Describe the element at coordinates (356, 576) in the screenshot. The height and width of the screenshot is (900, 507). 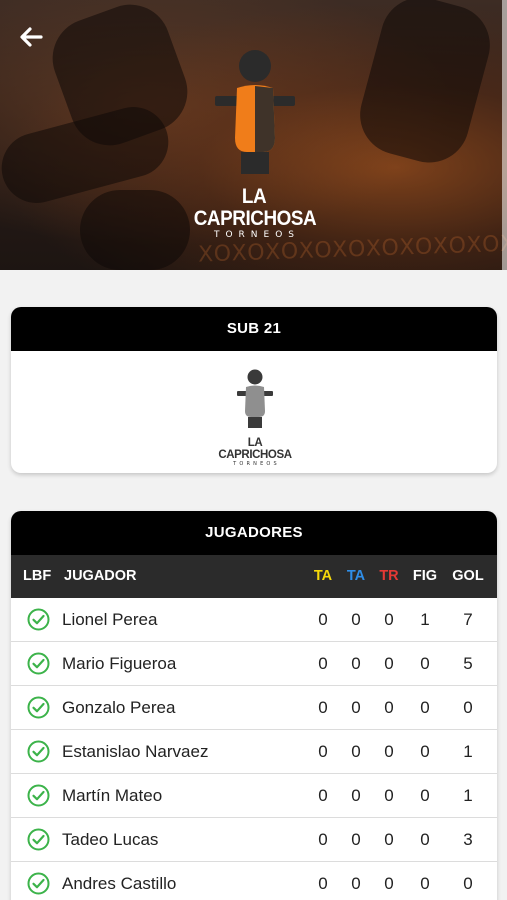
I see `col-ta-blue: TA` at that location.